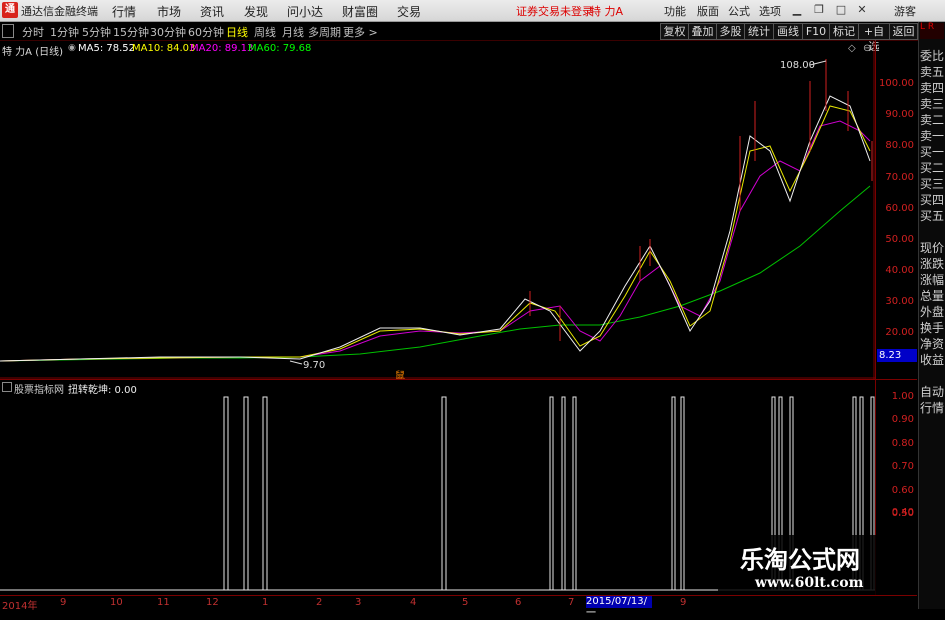 This screenshot has width=945, height=620. I want to click on indicator-tick: 1.00, so click(902, 396).